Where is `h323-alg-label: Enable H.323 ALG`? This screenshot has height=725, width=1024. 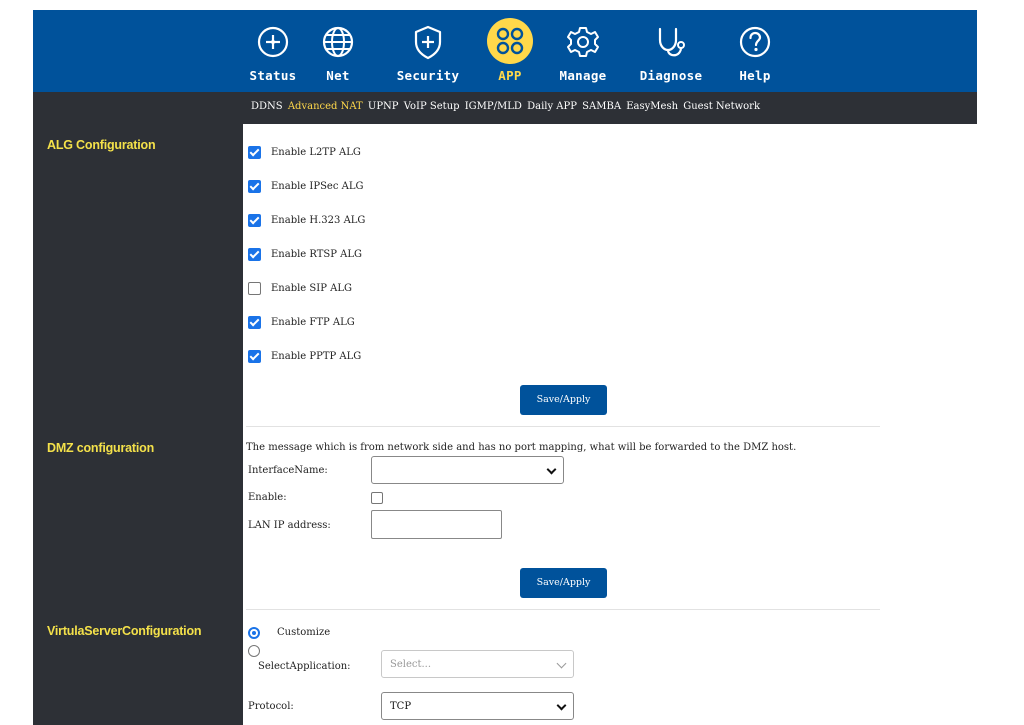
h323-alg-label: Enable H.323 ALG is located at coordinates (318, 220).